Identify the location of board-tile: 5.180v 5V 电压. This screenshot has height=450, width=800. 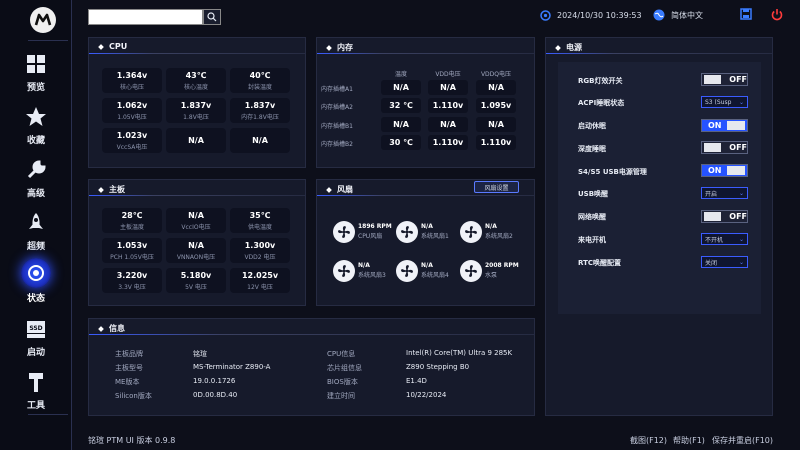
(196, 280).